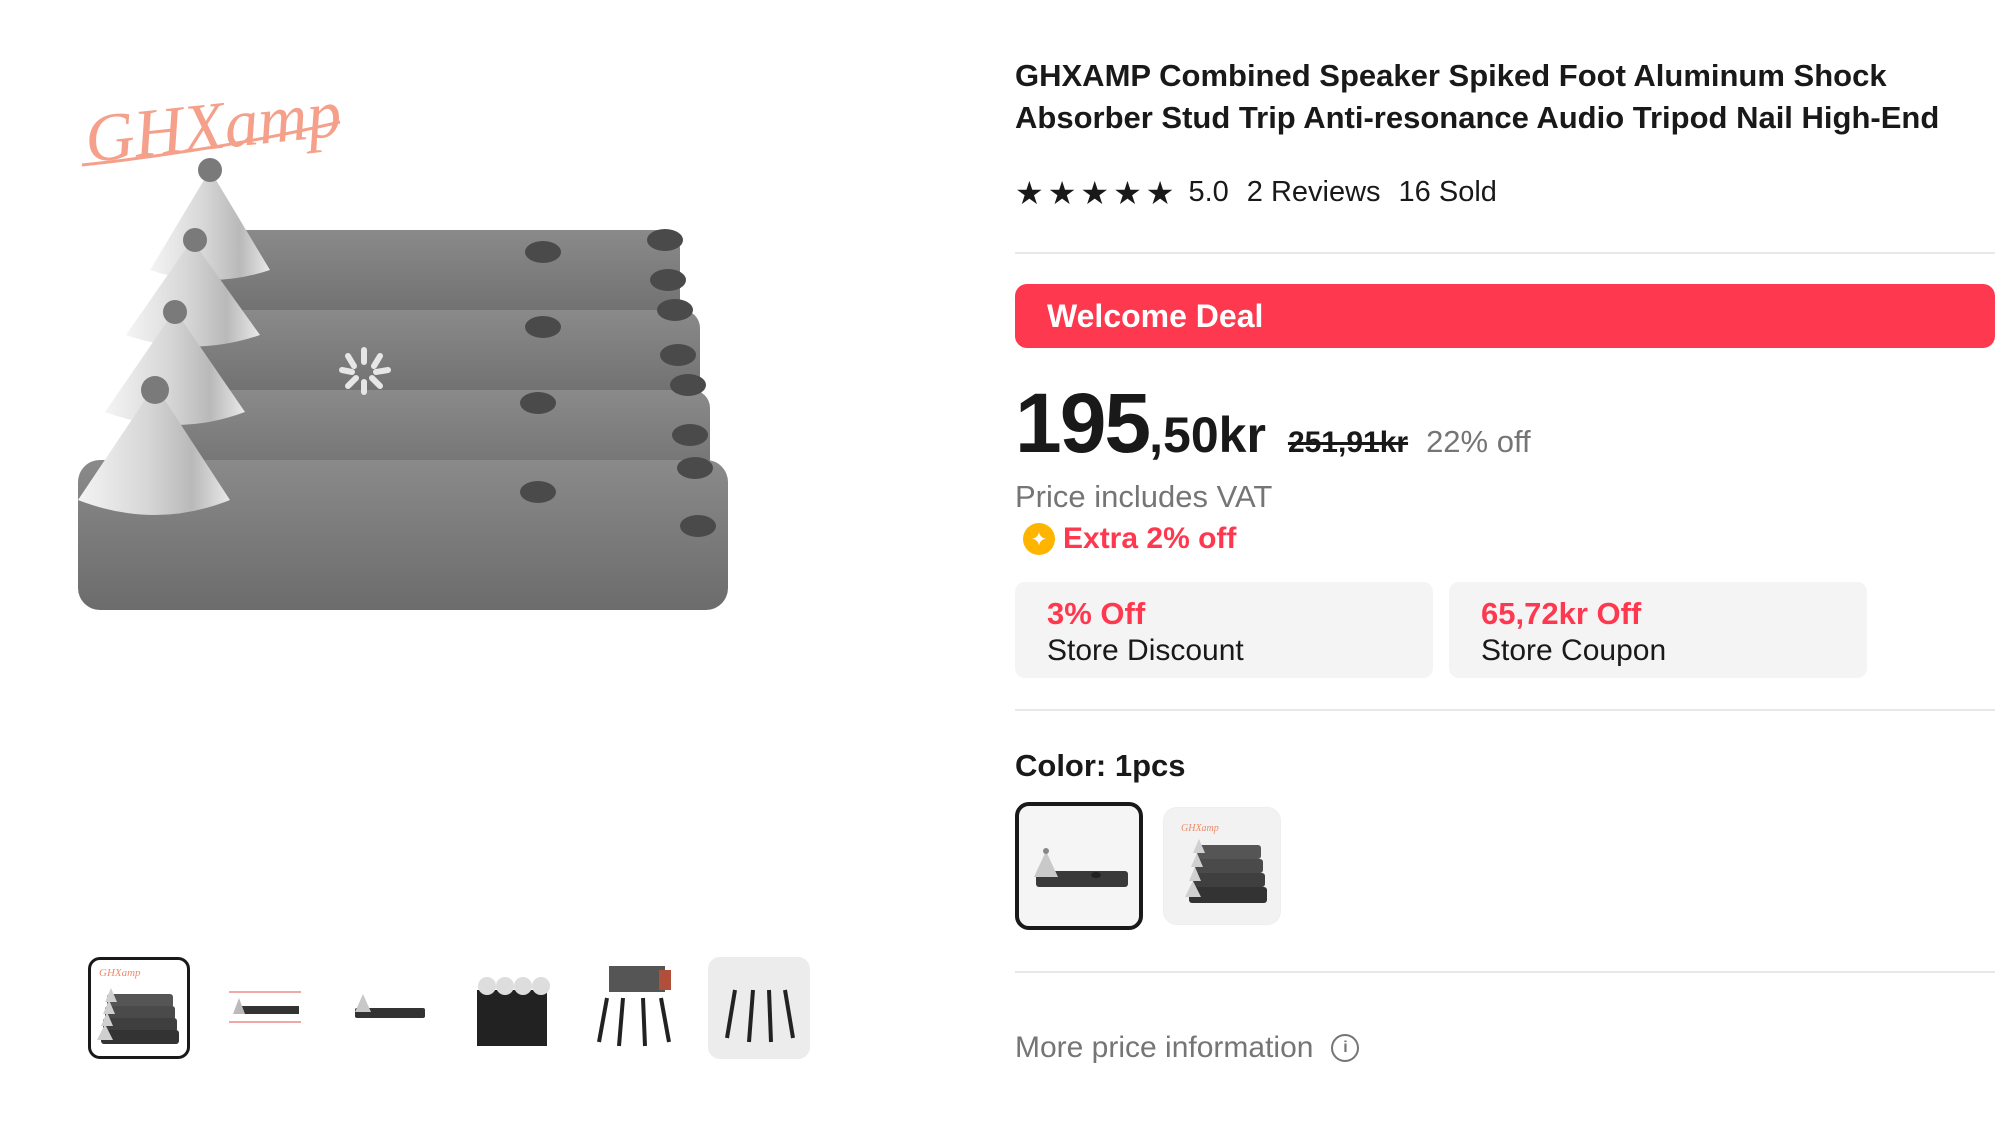  Describe the element at coordinates (1447, 192) in the screenshot. I see `sold-count: 16 Sold` at that location.